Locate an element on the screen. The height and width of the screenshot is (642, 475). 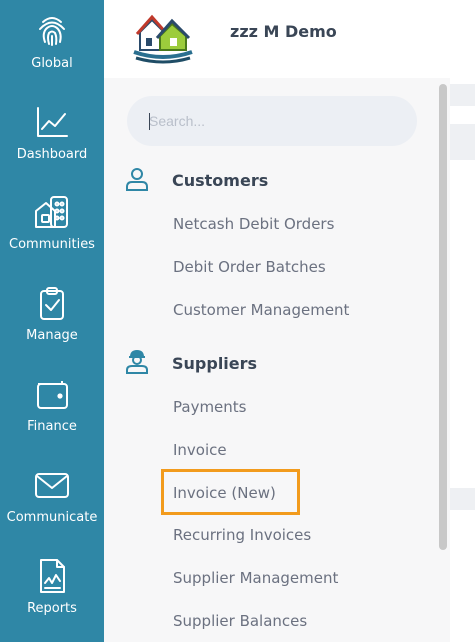
nav-finance-label: Finance is located at coordinates (52, 426).